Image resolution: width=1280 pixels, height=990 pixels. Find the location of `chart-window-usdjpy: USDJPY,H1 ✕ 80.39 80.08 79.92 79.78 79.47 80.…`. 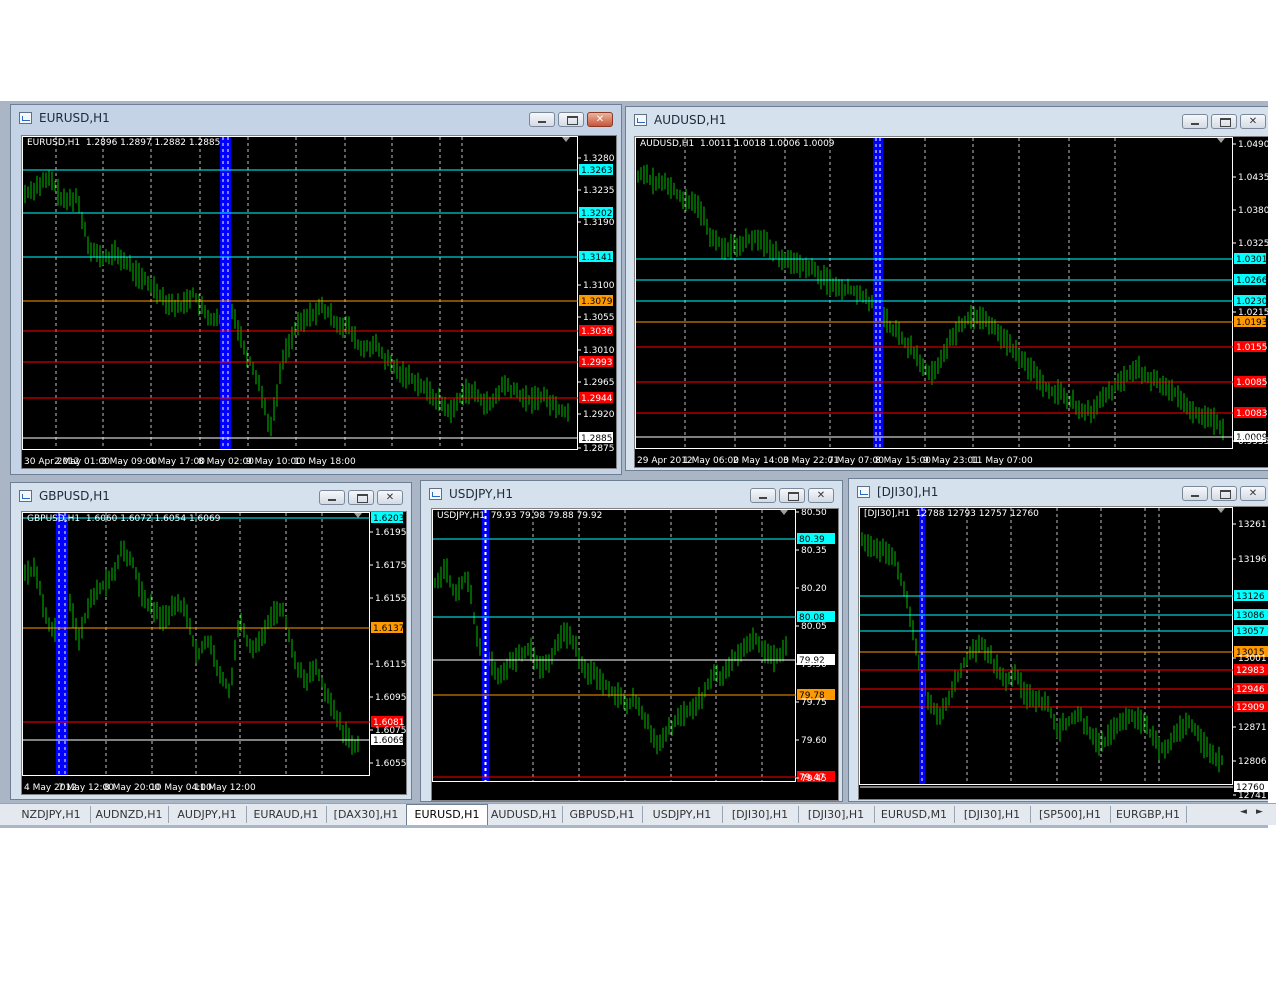

chart-window-usdjpy: USDJPY,H1 ✕ 80.39 80.08 79.92 79.78 79.47 80.… is located at coordinates (631, 641).